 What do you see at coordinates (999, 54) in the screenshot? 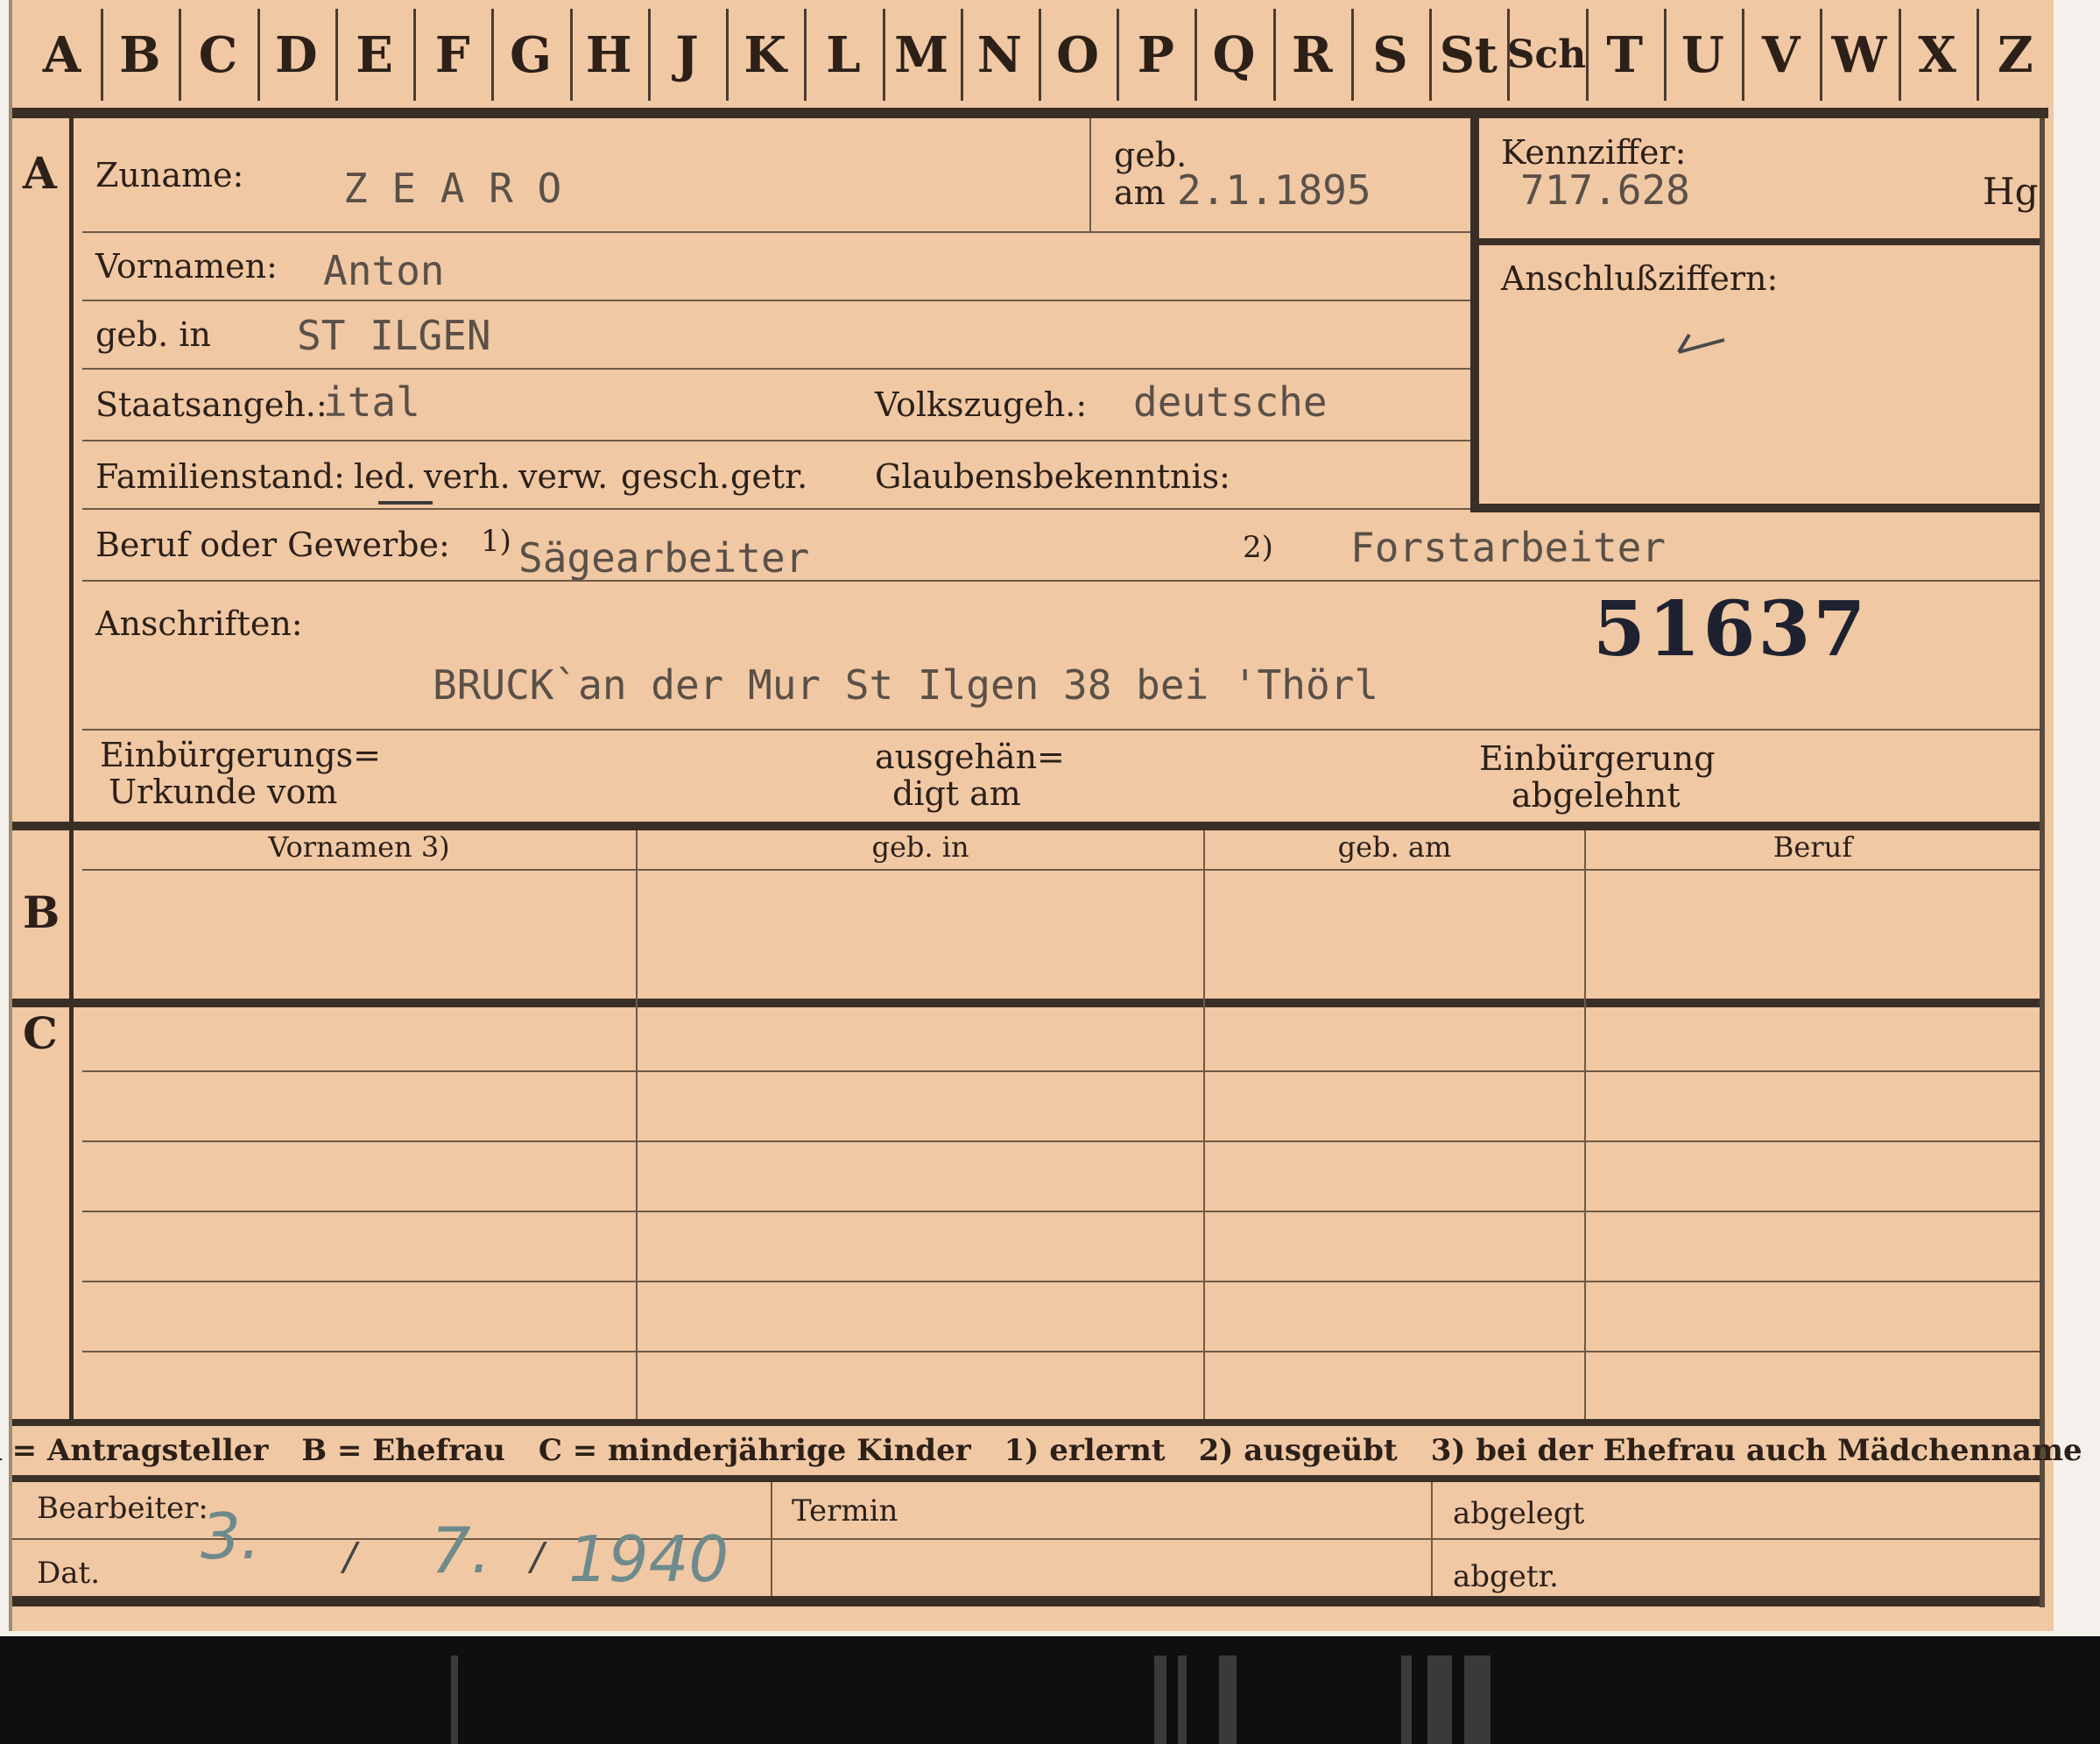
I see `alphabet-tab: N` at bounding box center [999, 54].